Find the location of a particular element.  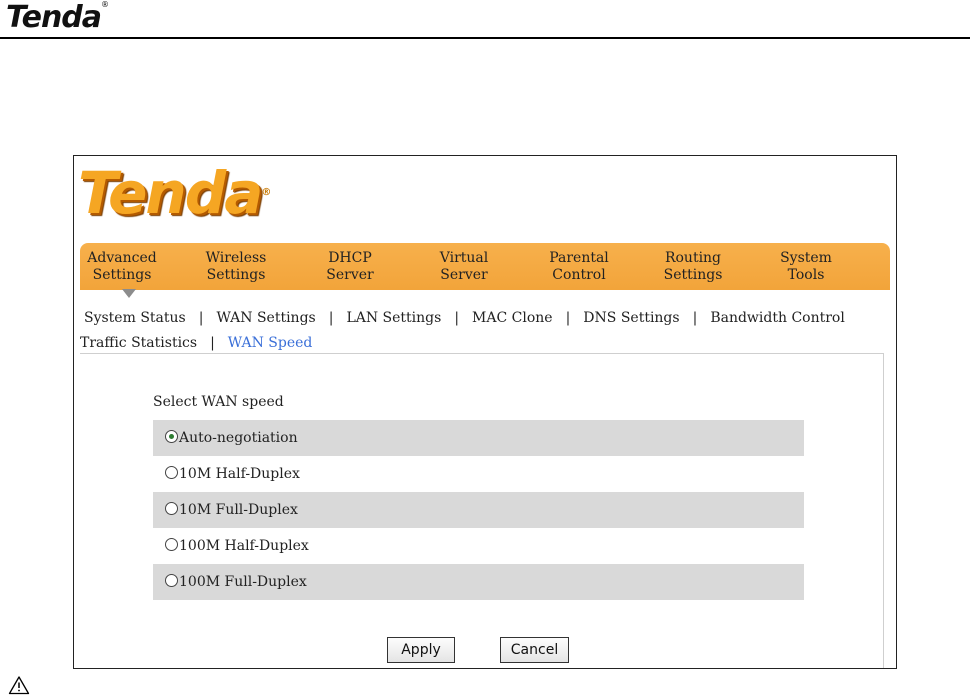

submenu-wan-settings: WAN Settings is located at coordinates (265, 318).